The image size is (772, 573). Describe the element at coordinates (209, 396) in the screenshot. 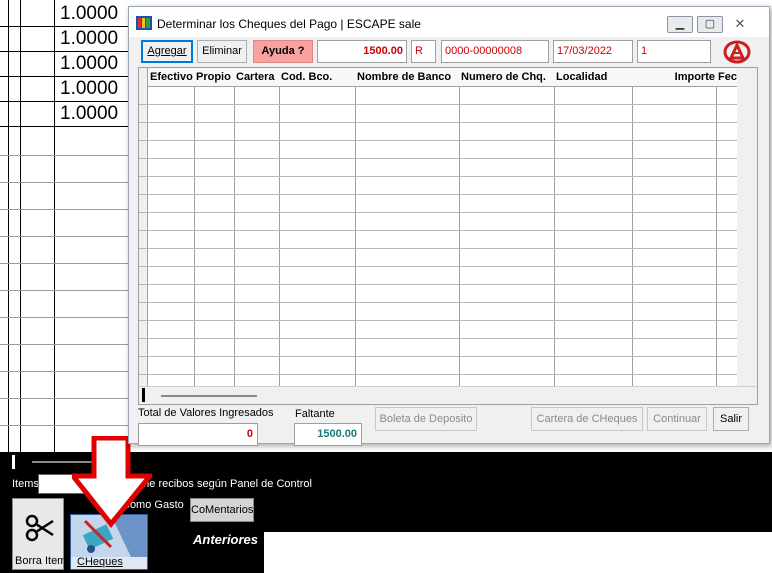

I see `scroll-thumb` at that location.